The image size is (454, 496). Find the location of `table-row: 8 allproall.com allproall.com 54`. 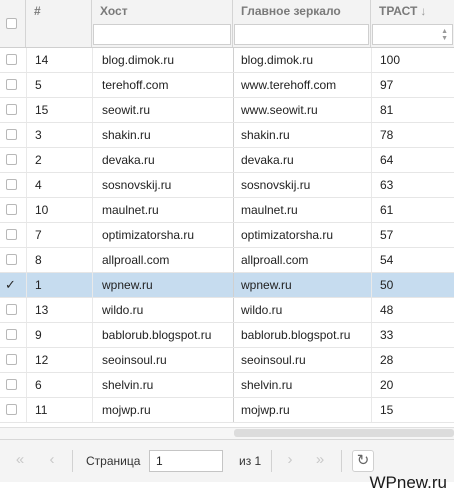

table-row: 8 allproall.com allproall.com 54 is located at coordinates (227, 260).